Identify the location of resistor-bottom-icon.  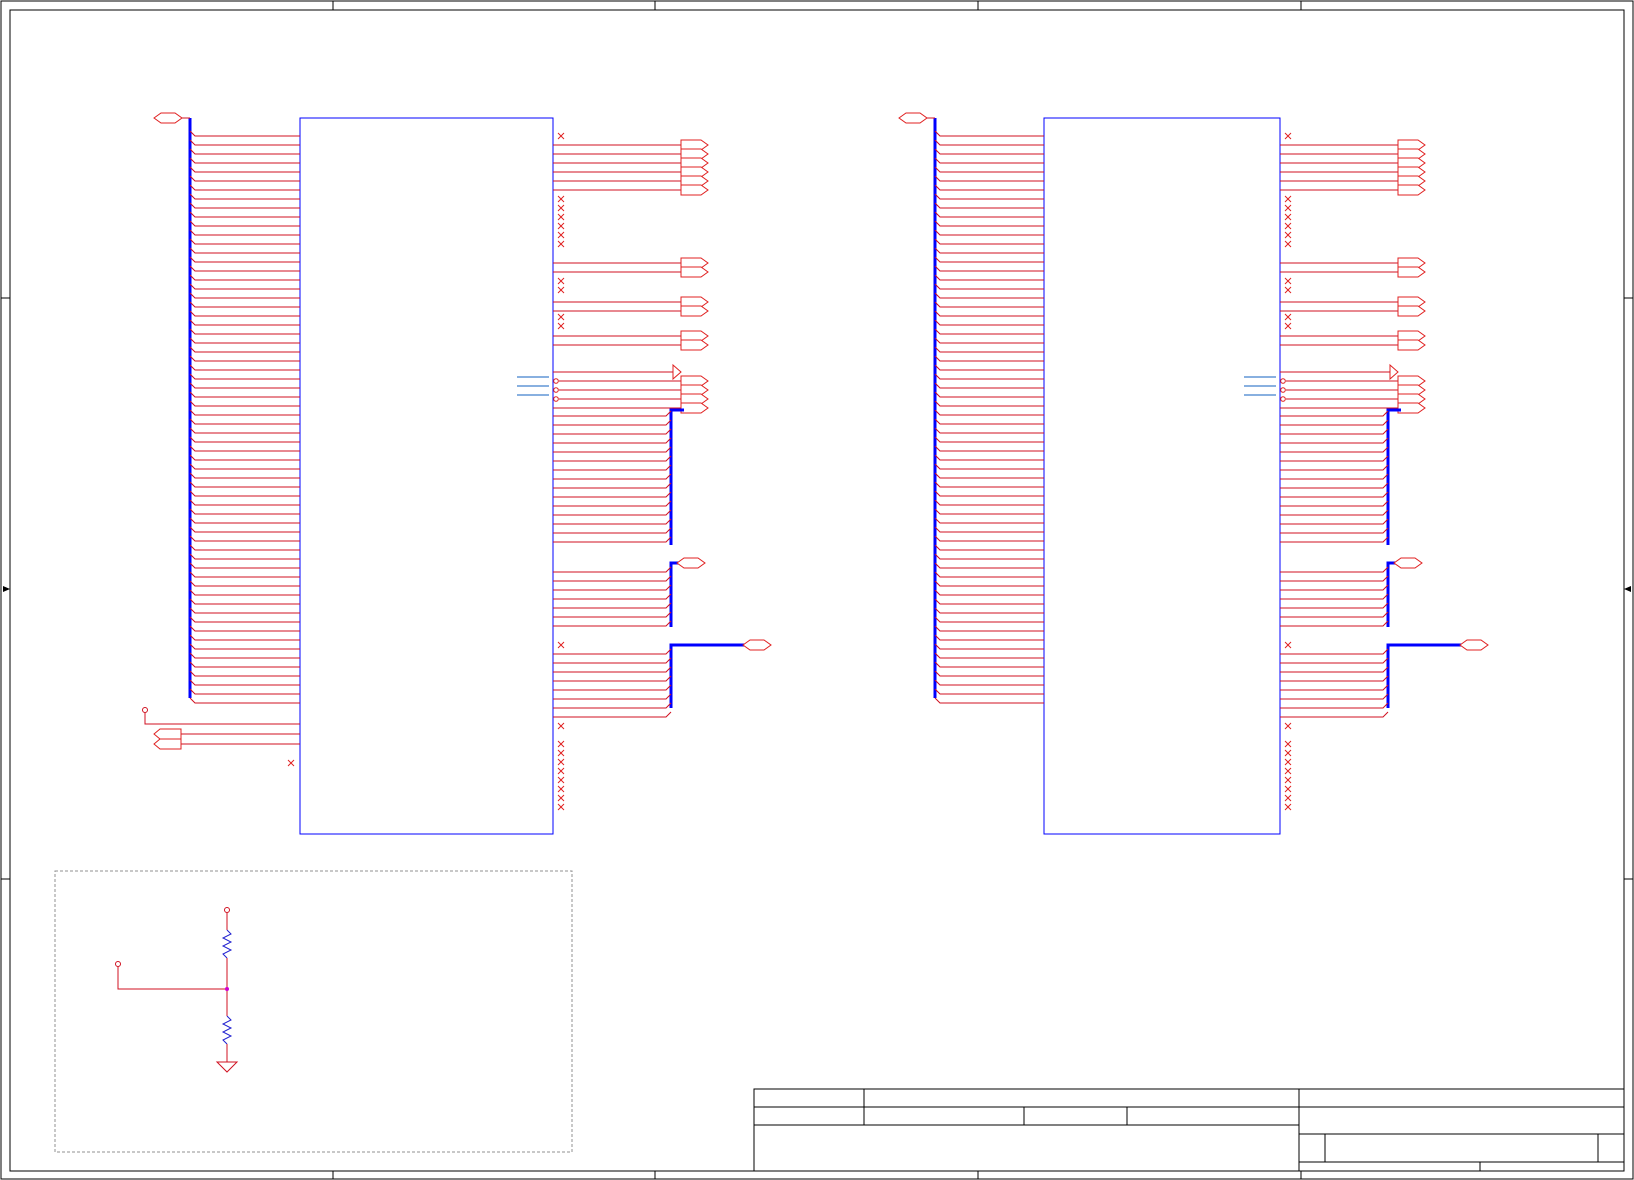
(227, 1030).